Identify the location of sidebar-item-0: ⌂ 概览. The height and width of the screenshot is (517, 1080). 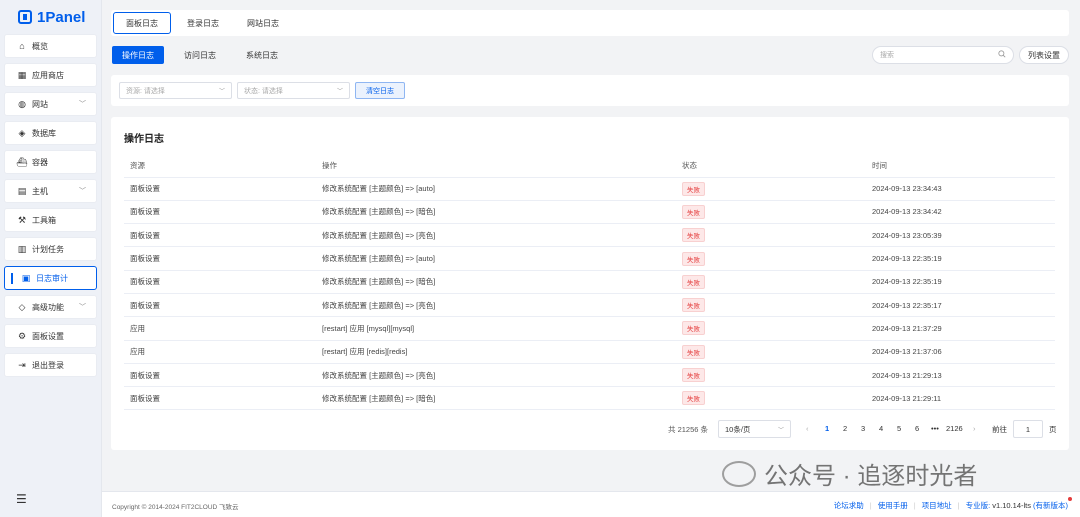
(50, 46).